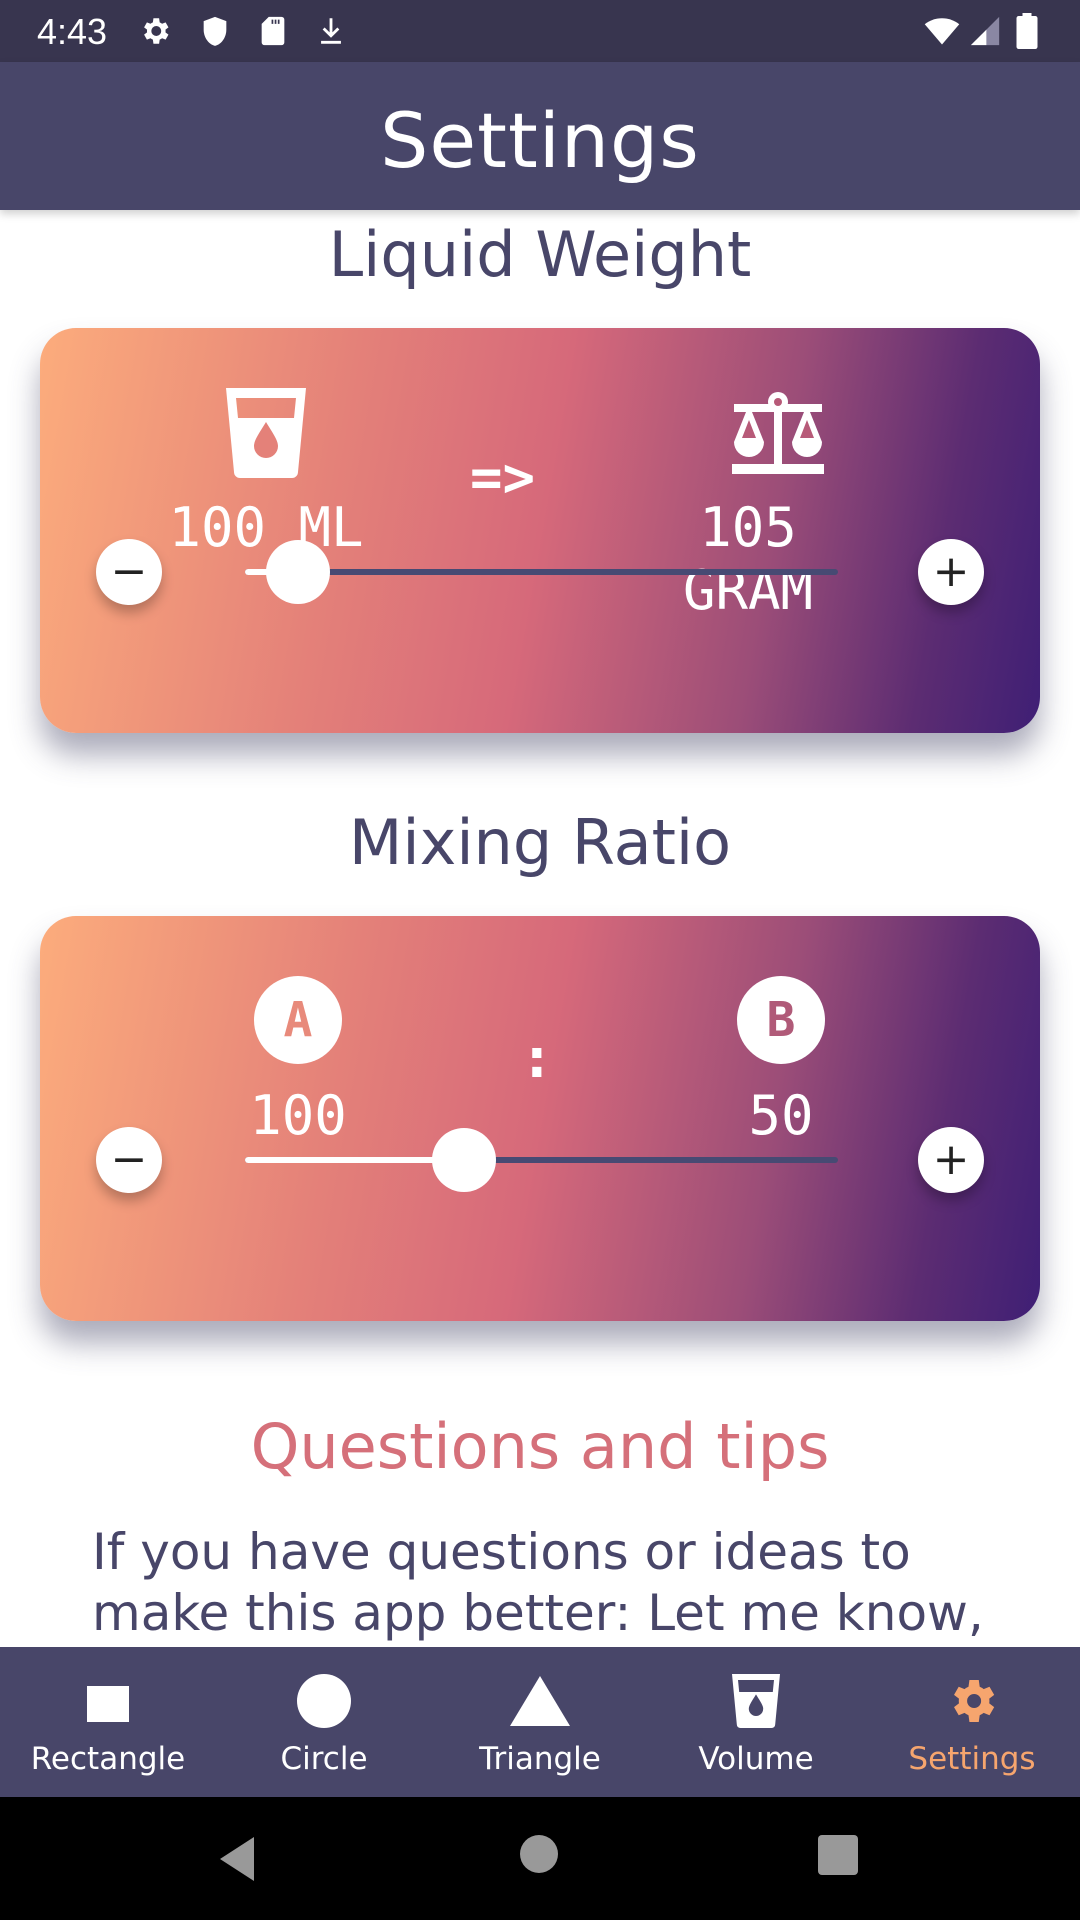 This screenshot has width=1080, height=1920. I want to click on increase-ratio-button: +, so click(951, 1160).